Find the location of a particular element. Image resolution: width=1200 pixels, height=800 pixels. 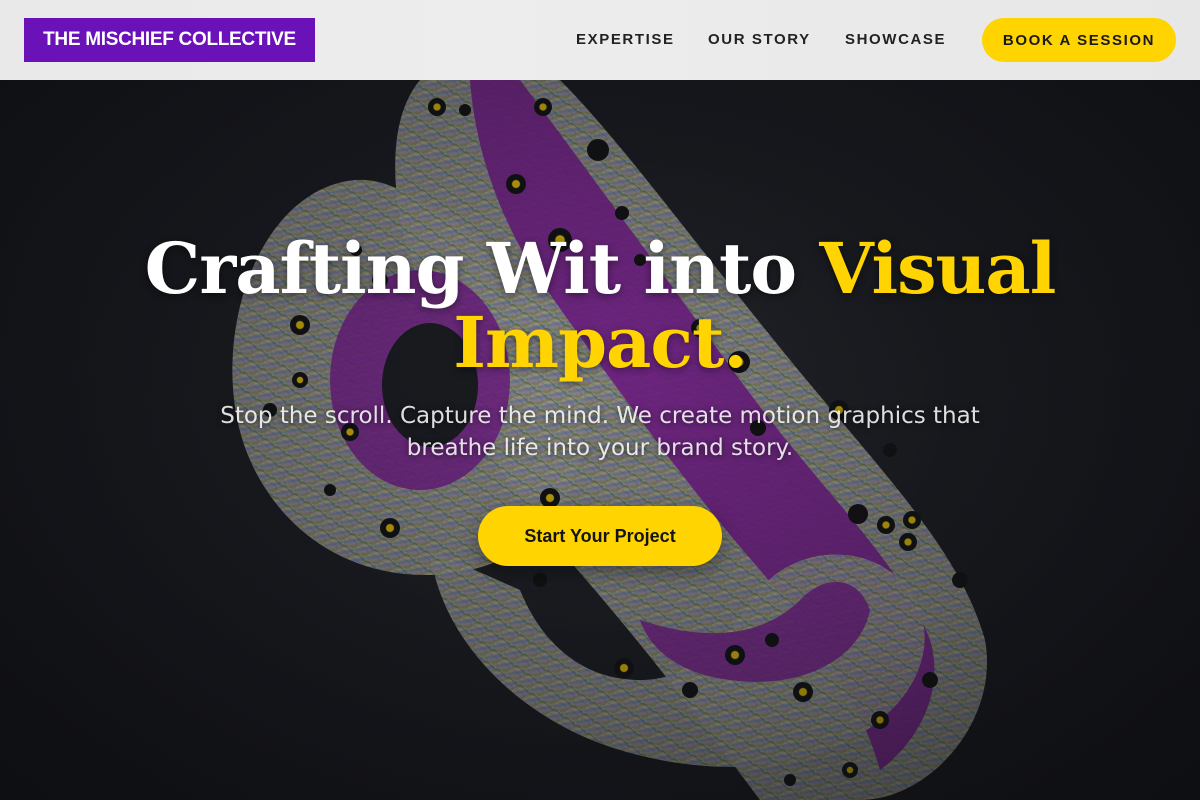

headline-text-white: Crafting Wit into is located at coordinates (482, 268).